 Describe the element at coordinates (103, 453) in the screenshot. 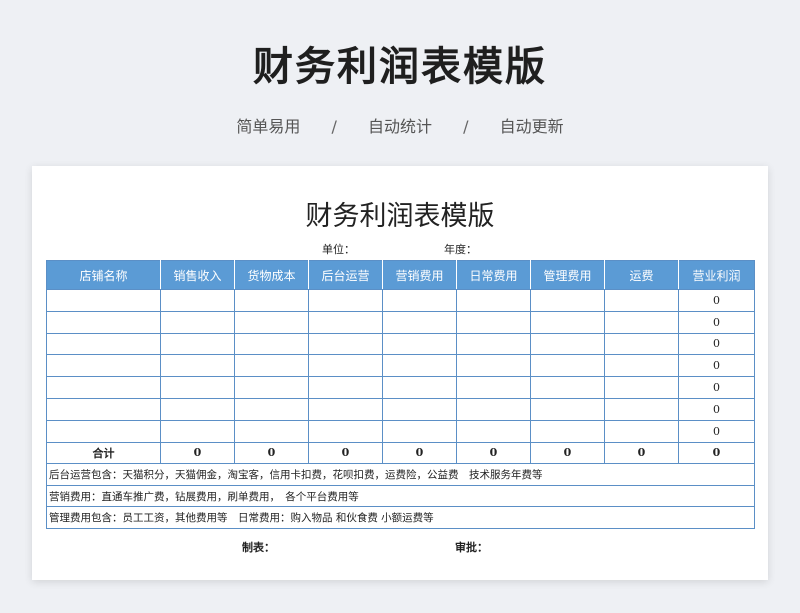

I see `total-cell: 合计` at that location.